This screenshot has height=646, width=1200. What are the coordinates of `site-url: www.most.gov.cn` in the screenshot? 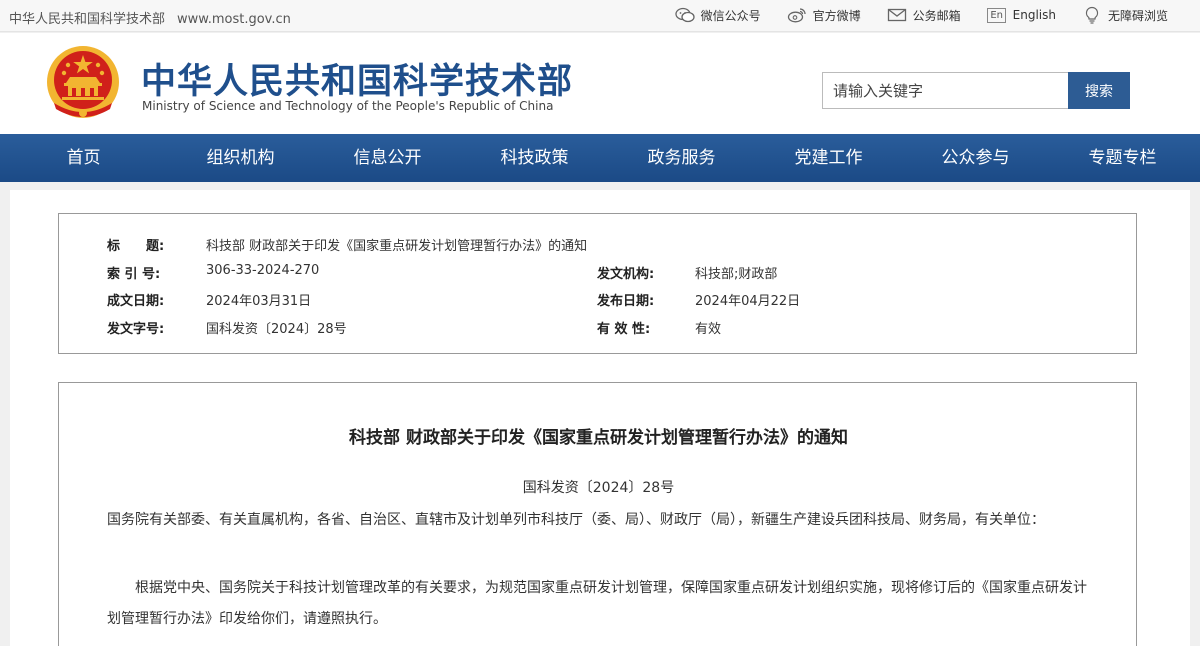 It's located at (234, 19).